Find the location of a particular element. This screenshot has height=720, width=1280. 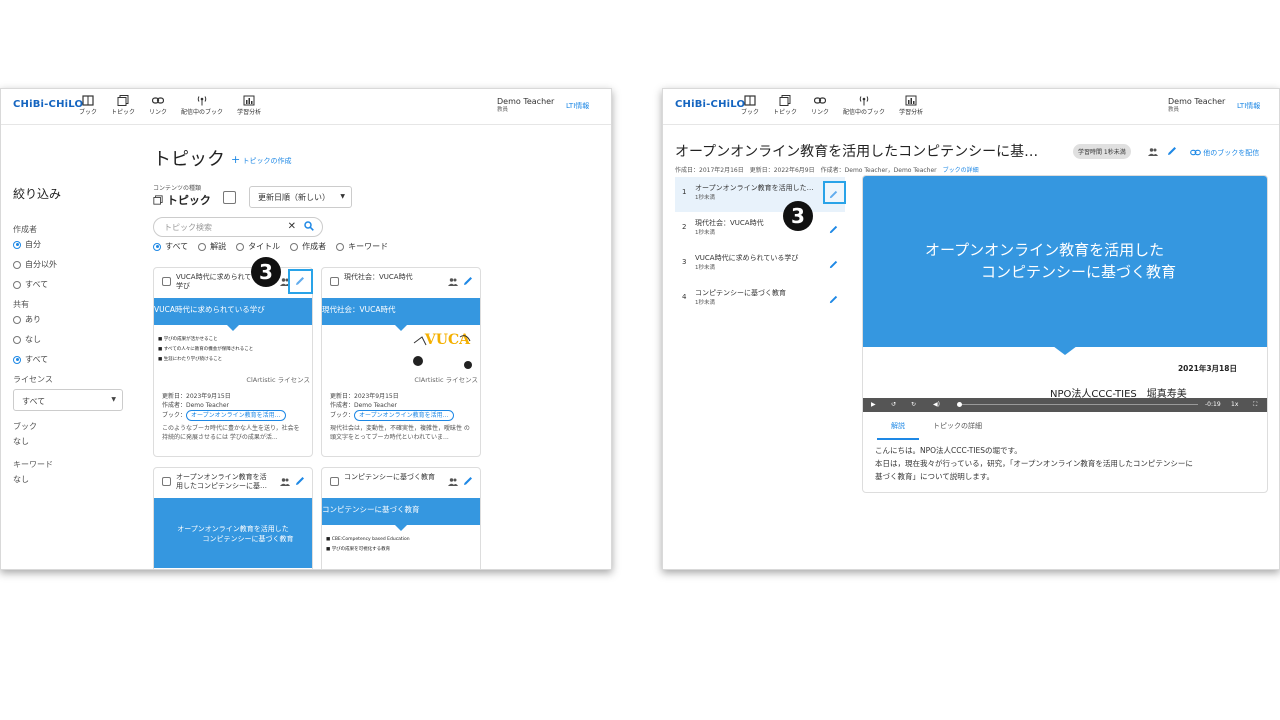

select-all-checkbox is located at coordinates (229, 197).